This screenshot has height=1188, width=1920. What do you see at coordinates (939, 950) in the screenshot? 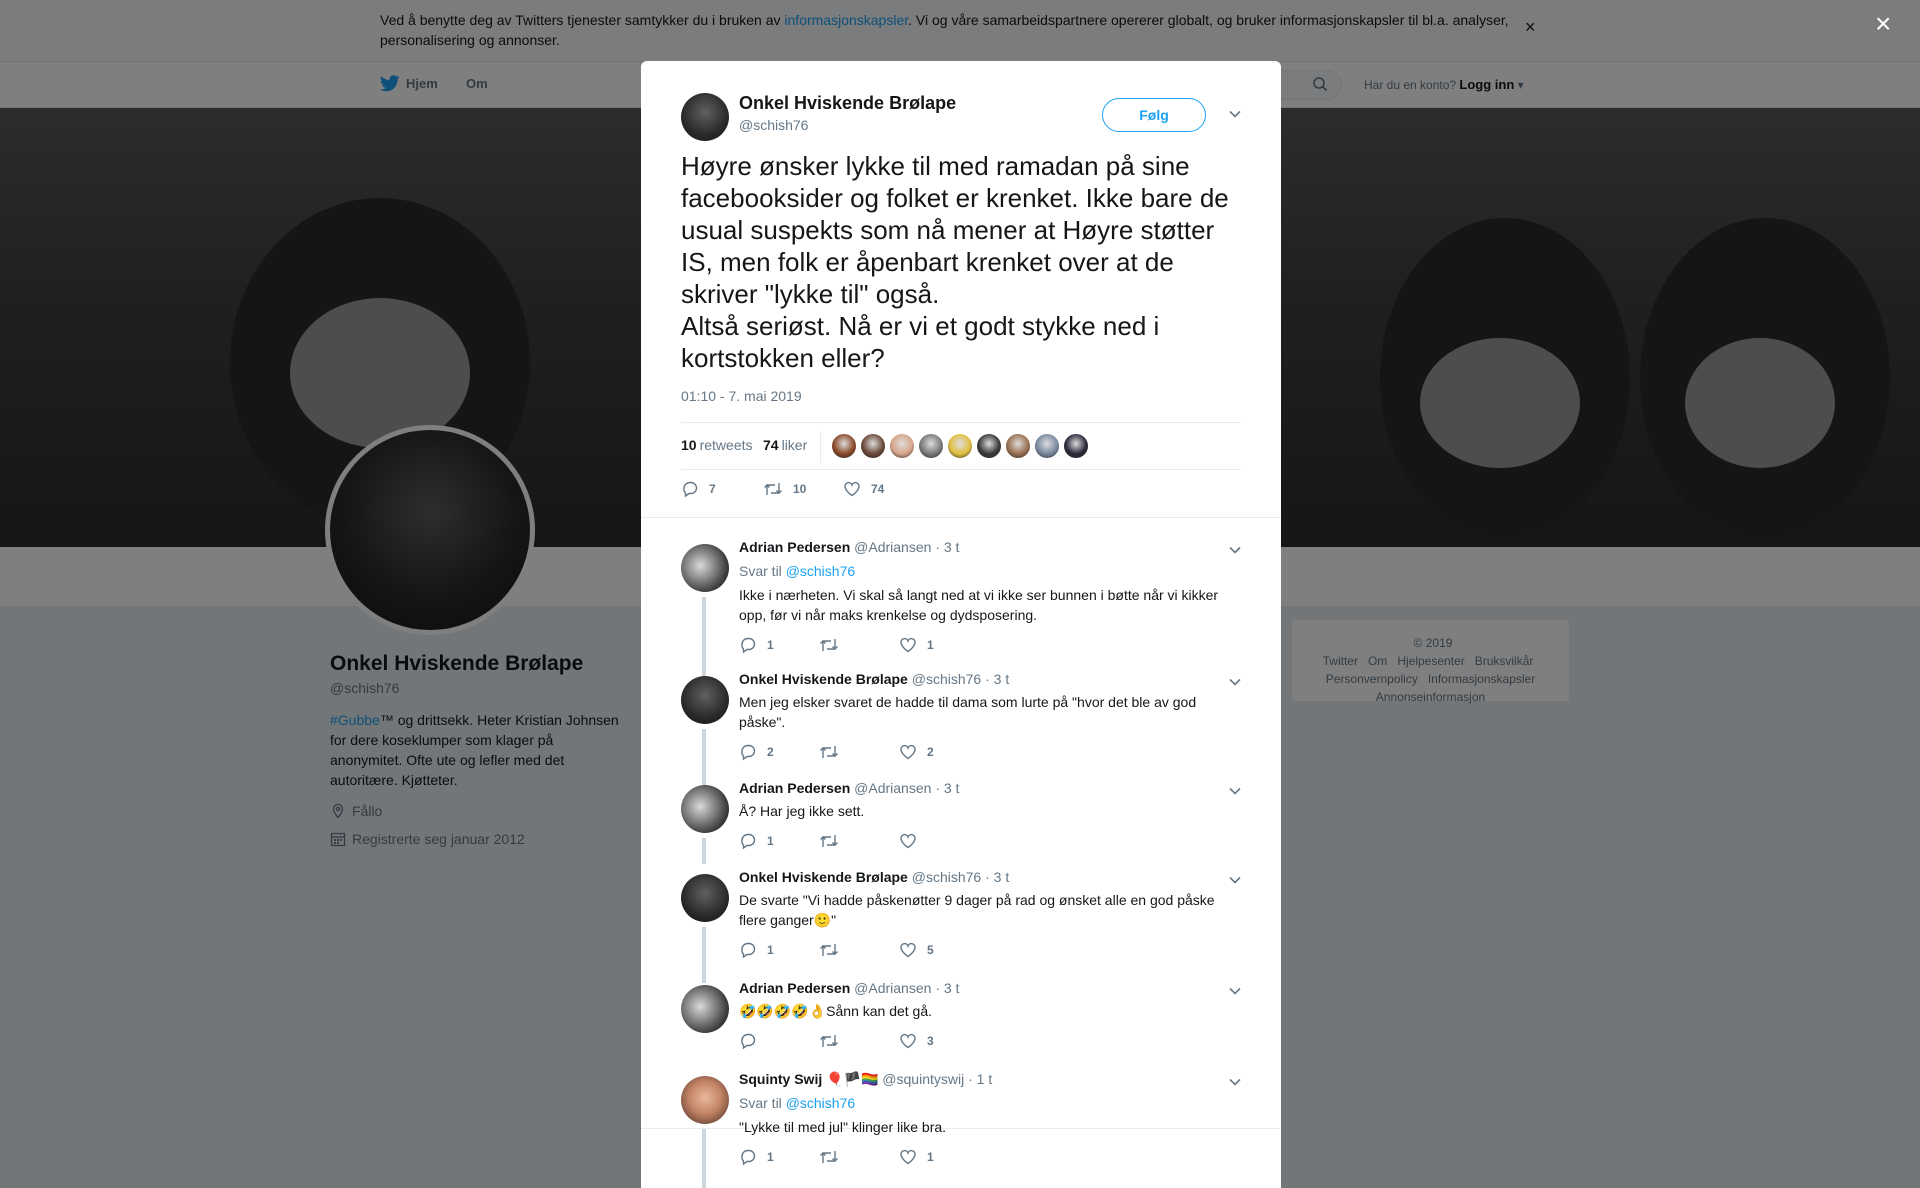
I see `like-button: 5` at bounding box center [939, 950].